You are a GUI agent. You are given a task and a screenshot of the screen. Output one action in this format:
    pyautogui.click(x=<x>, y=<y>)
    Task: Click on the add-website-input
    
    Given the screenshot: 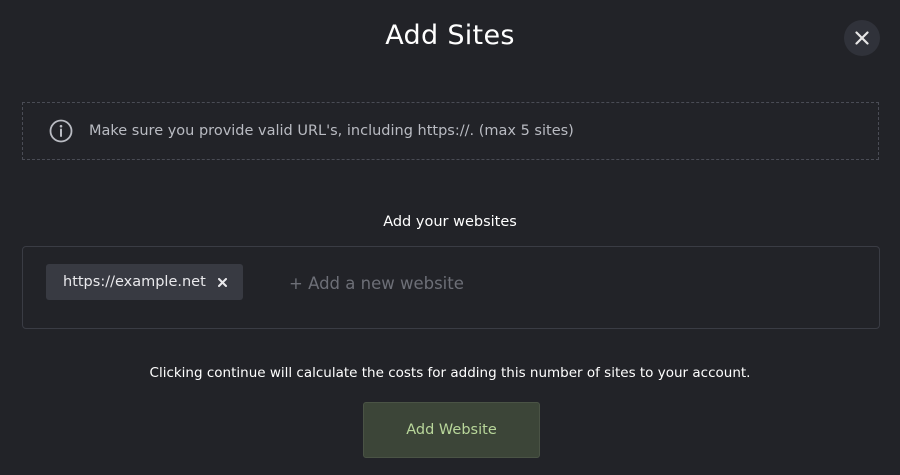 What is the action you would take?
    pyautogui.click(x=489, y=283)
    